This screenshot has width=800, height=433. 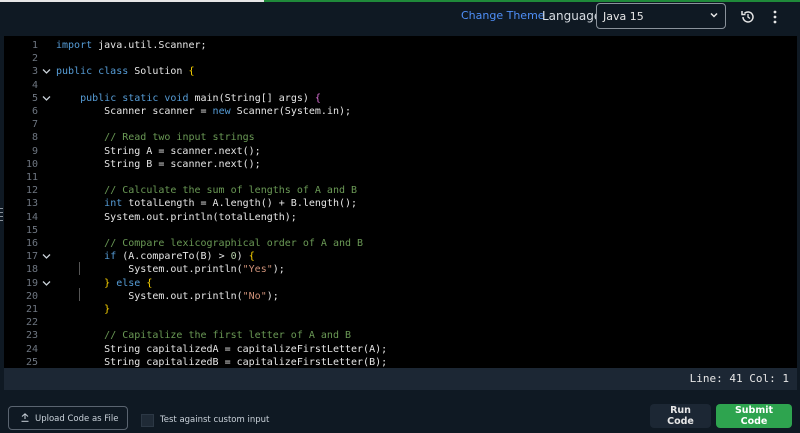 I want to click on code-text: } else {, so click(x=104, y=283).